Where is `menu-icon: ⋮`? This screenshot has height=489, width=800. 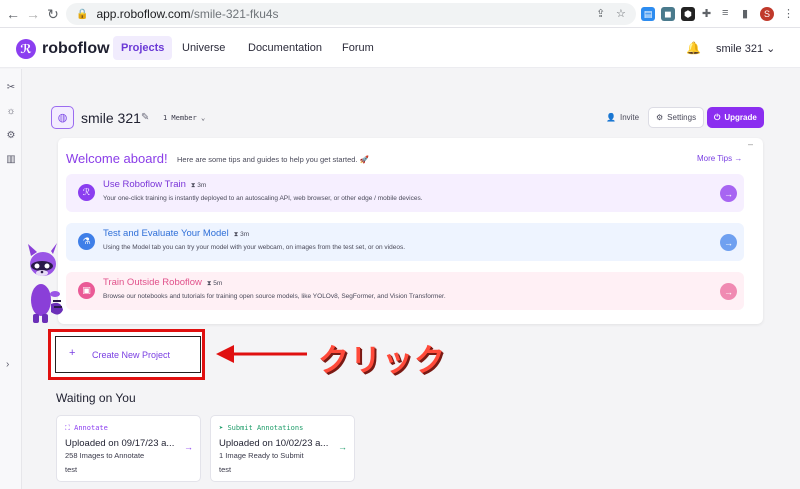
menu-icon: ⋮ is located at coordinates (788, 13).